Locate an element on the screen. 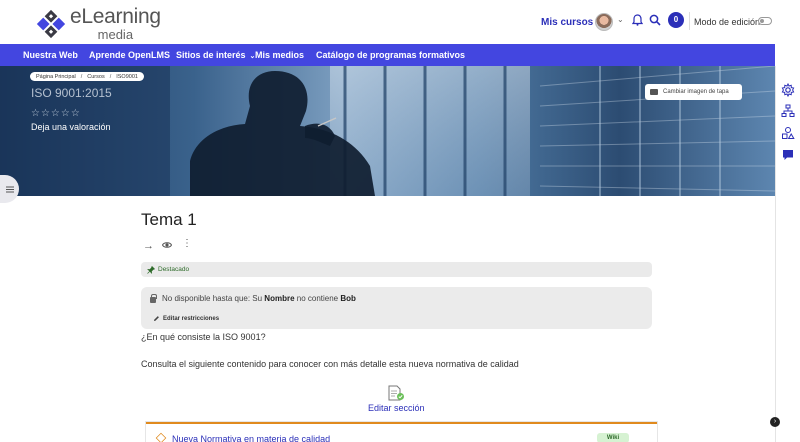 The width and height of the screenshot is (800, 442). dock-top is located at coordinates (787, 55).